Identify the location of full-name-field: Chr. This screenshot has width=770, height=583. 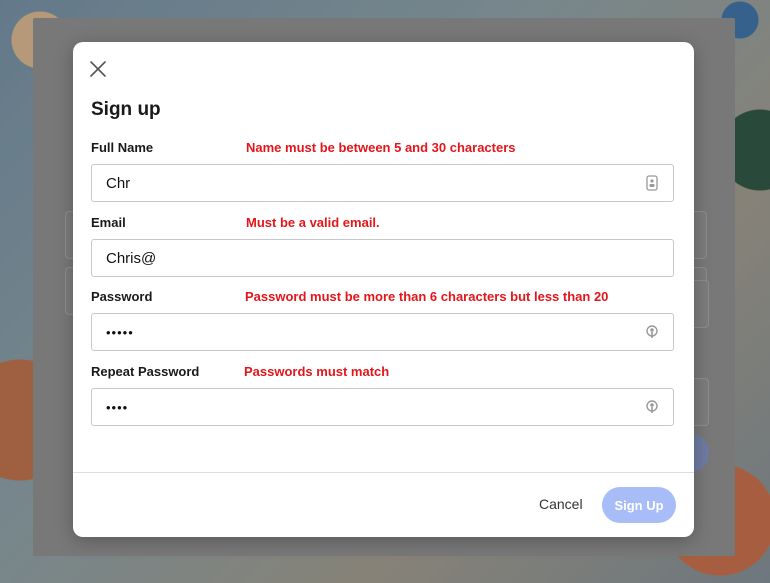
(382, 183).